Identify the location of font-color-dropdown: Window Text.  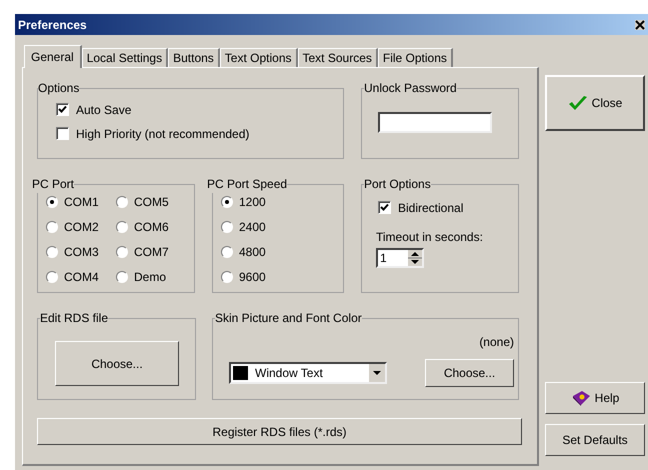
(308, 373).